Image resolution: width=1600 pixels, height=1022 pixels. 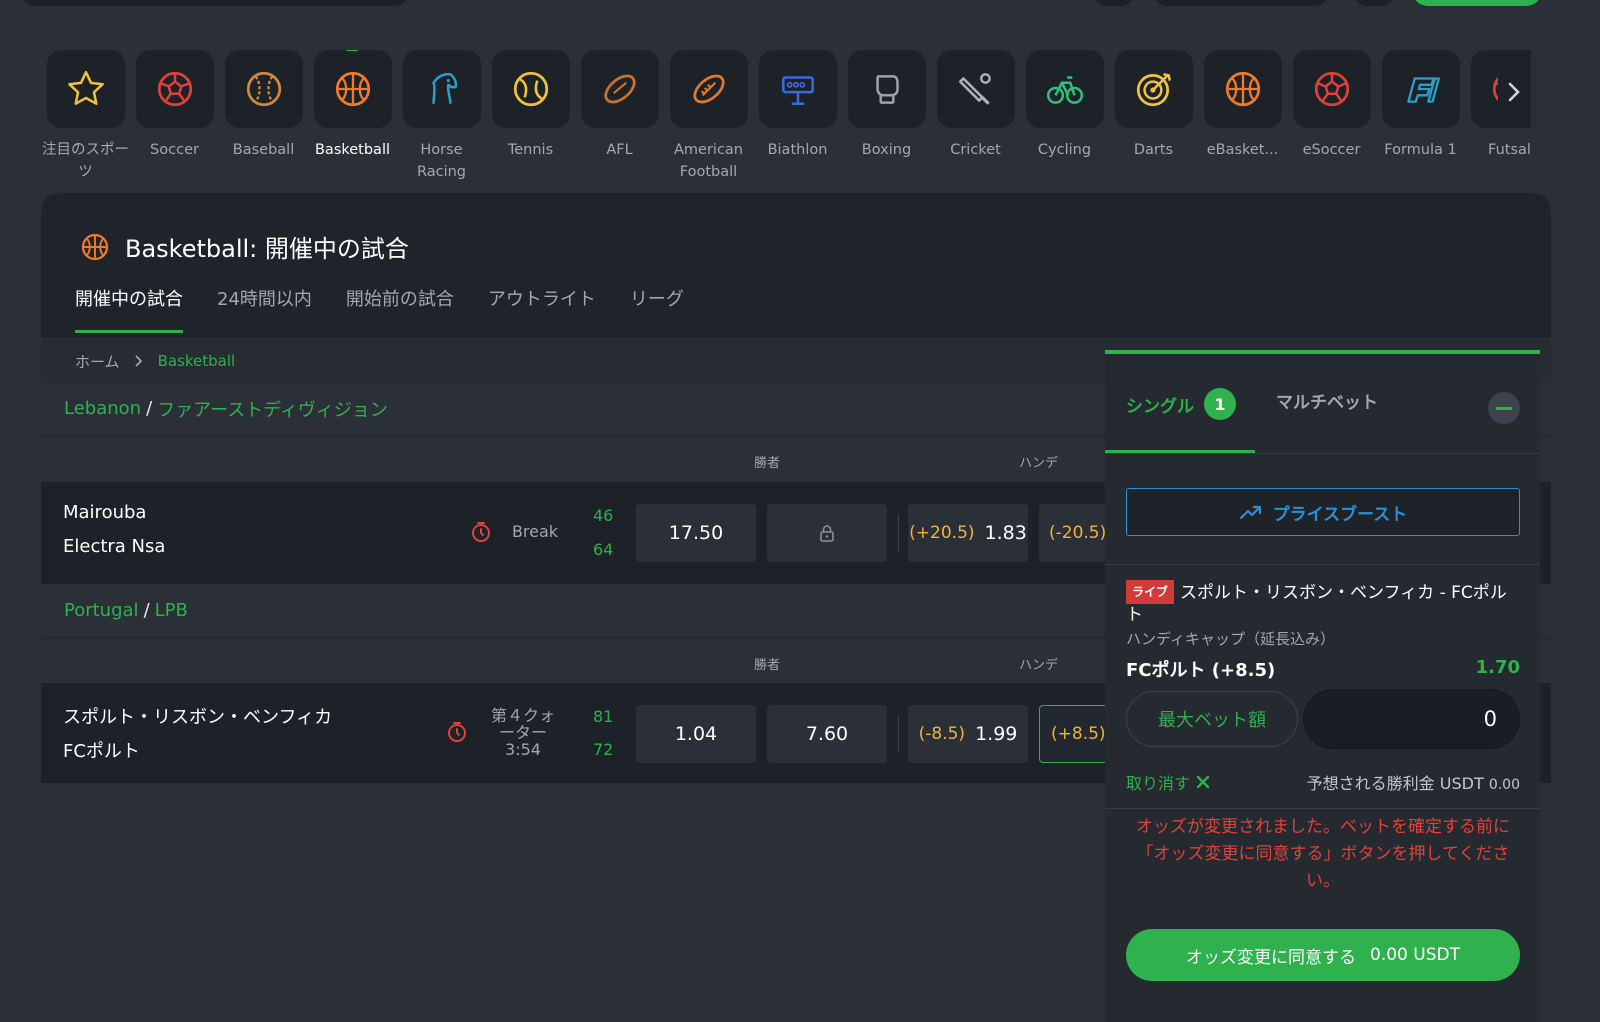 I want to click on tab-leagues: リーグ, so click(x=657, y=309).